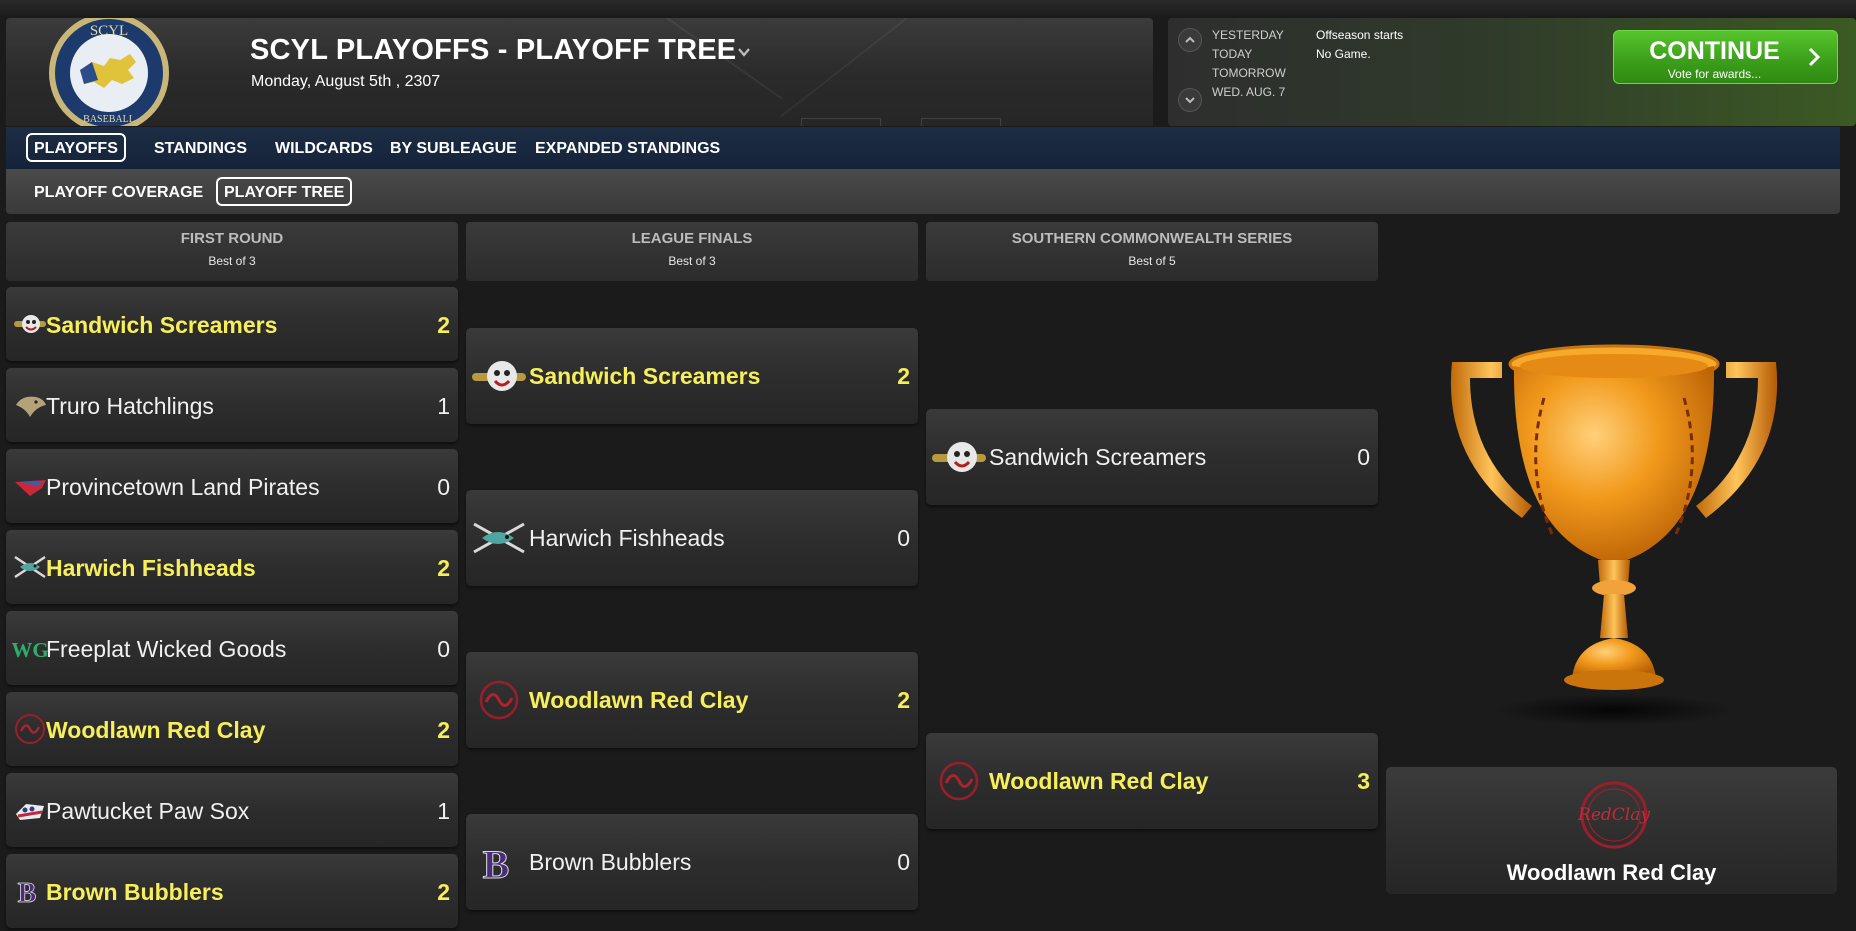 This screenshot has height=931, width=1856. What do you see at coordinates (232, 238) in the screenshot?
I see `round-title: FIRST ROUND` at bounding box center [232, 238].